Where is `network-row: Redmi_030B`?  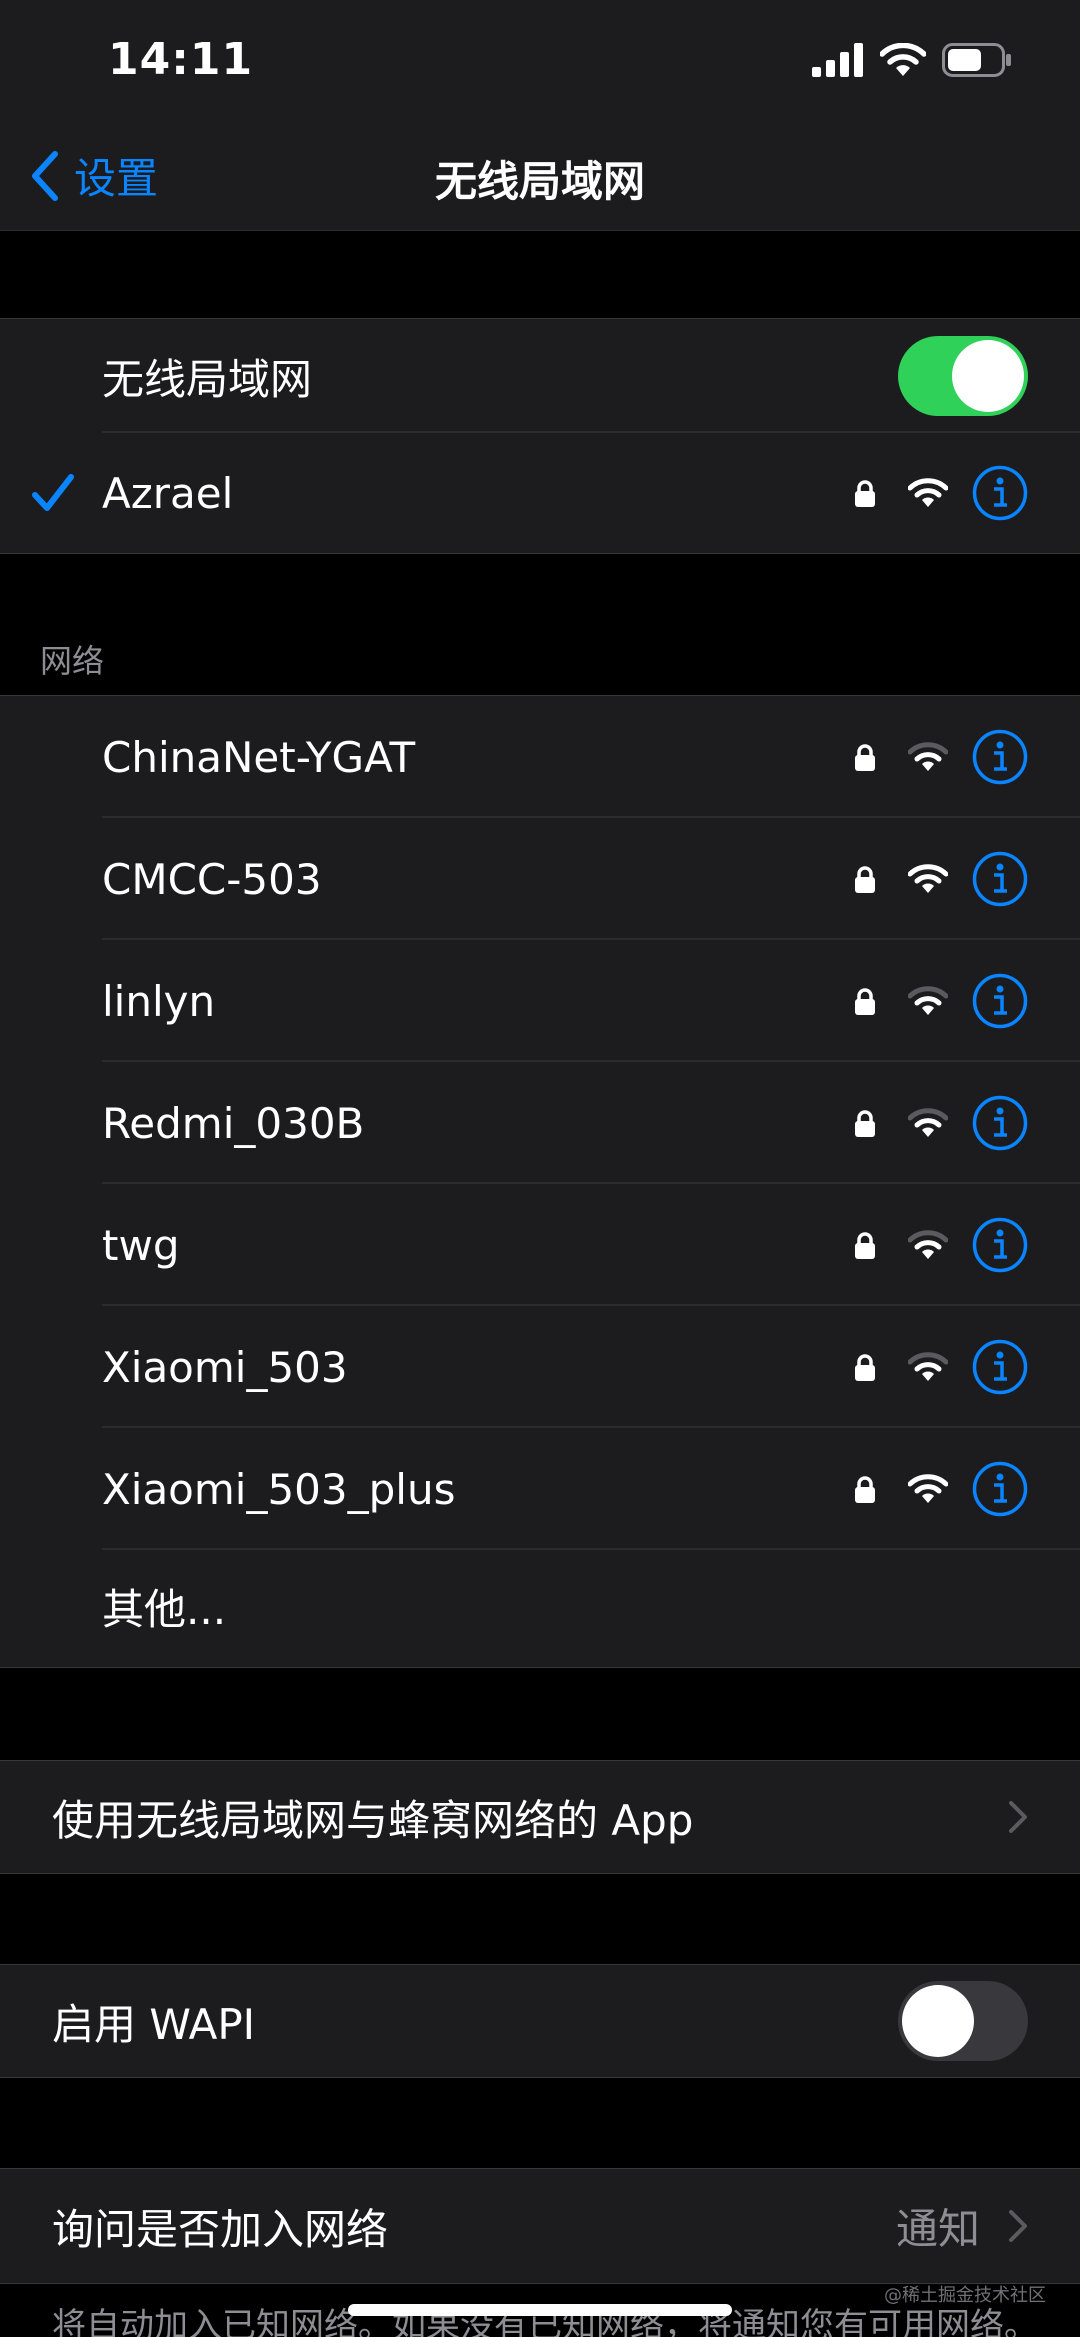 network-row: Redmi_030B is located at coordinates (540, 1123).